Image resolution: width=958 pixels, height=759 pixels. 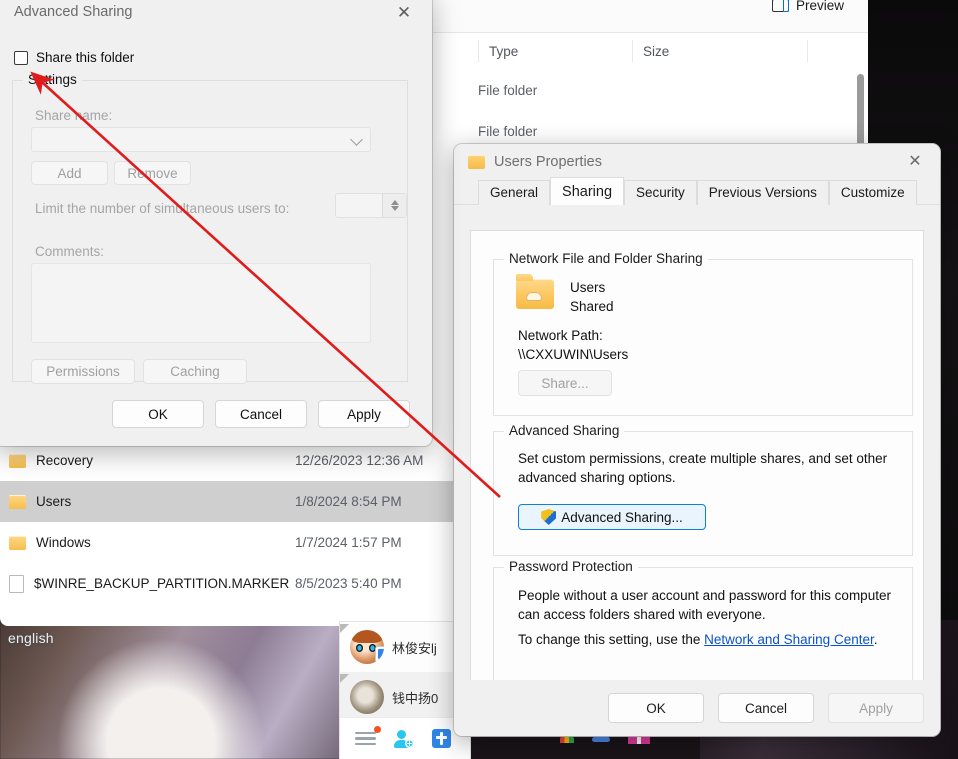 What do you see at coordinates (377, 729) in the screenshot?
I see `notification-dot-icon` at bounding box center [377, 729].